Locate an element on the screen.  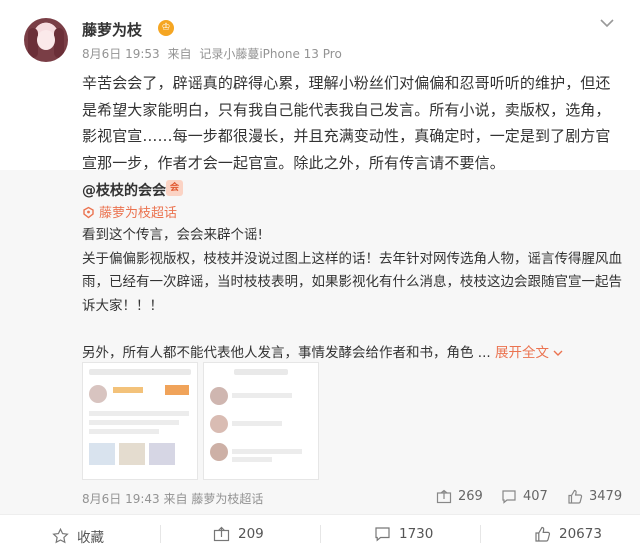
vip-badge-icon: ♔ is located at coordinates (166, 28).